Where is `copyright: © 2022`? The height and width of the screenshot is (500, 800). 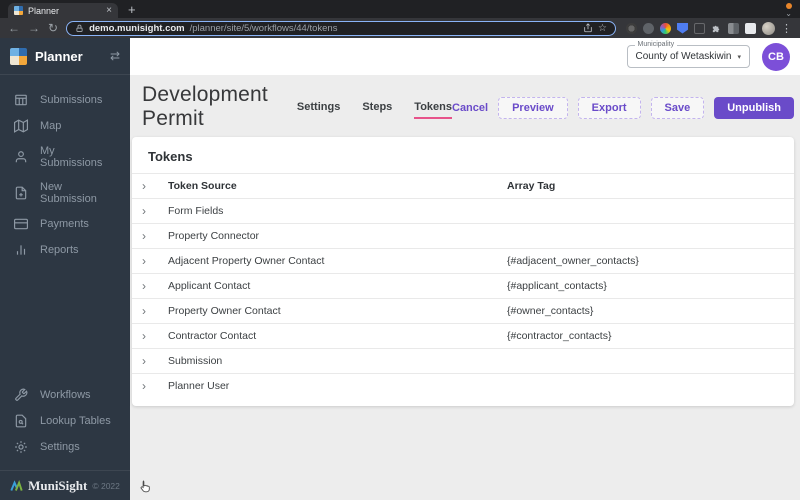 copyright: © 2022 is located at coordinates (106, 485).